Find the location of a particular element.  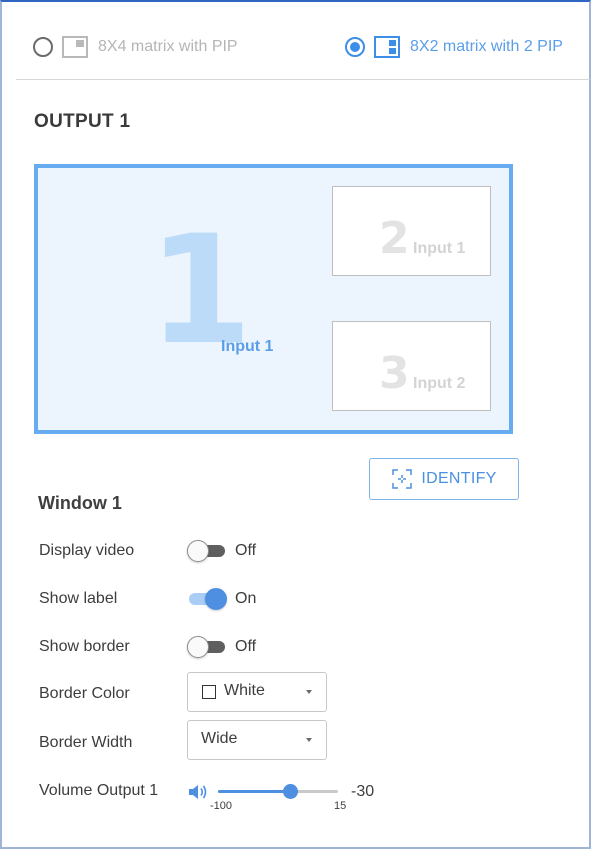

border-color-label: Border Color is located at coordinates (84, 693).